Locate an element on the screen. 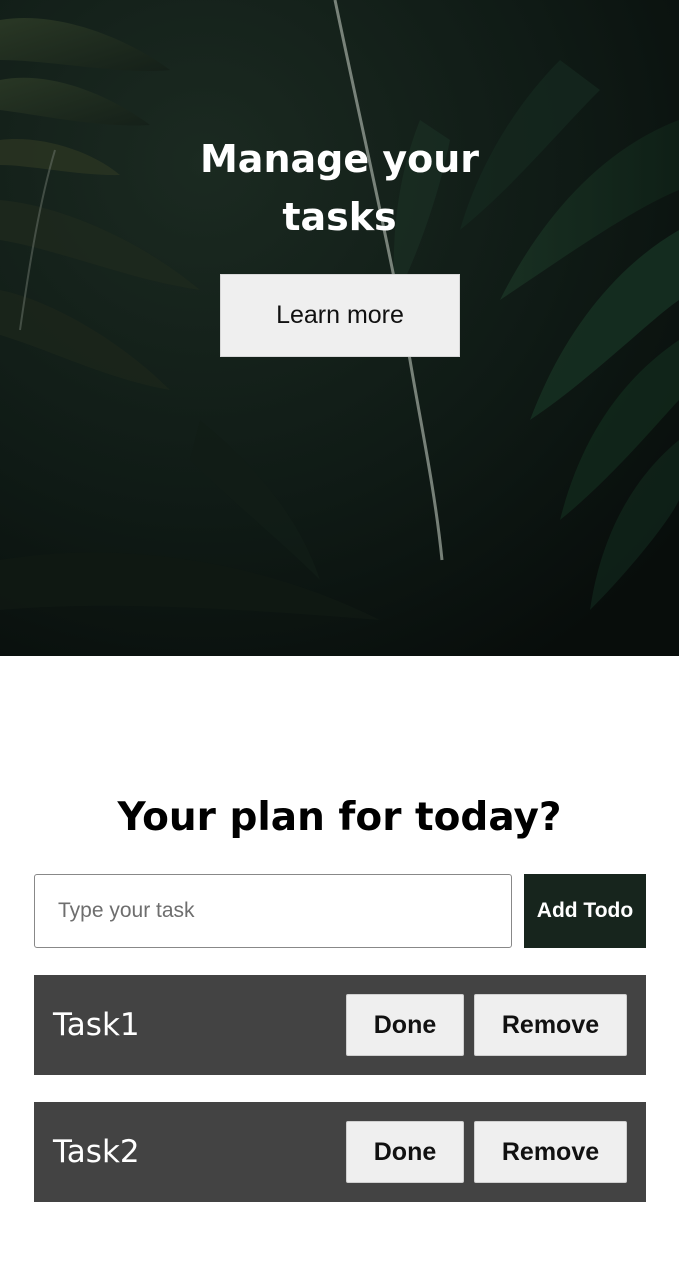 The height and width of the screenshot is (1280, 679). hero-title-line1: Manage your is located at coordinates (339, 159).